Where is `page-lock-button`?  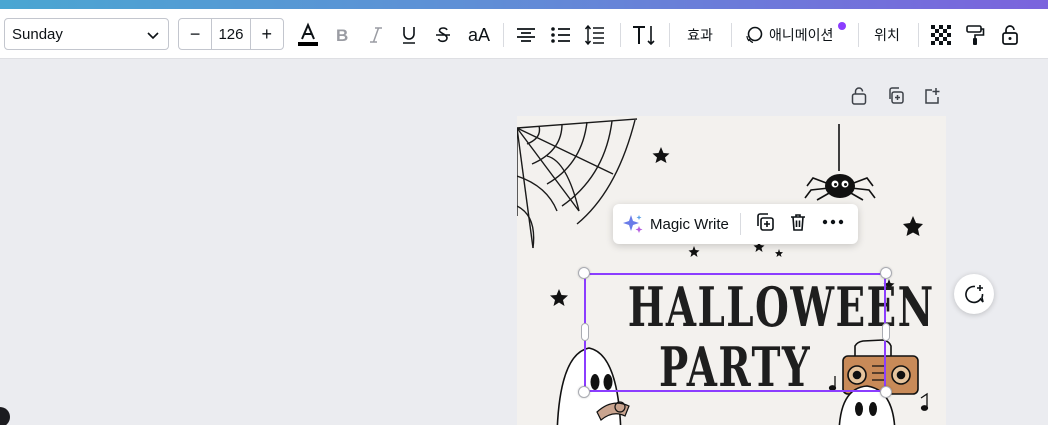
page-lock-button is located at coordinates (859, 98).